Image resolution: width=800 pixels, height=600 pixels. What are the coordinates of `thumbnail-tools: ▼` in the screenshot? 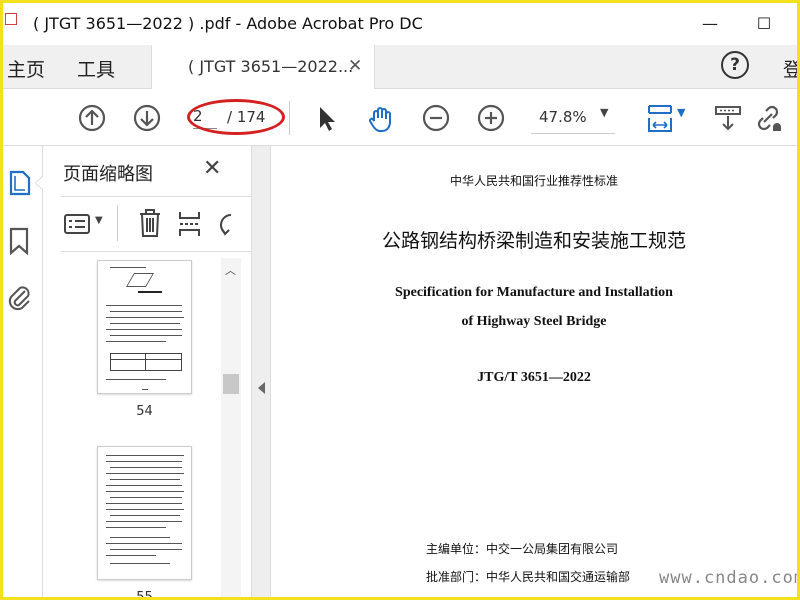 It's located at (156, 224).